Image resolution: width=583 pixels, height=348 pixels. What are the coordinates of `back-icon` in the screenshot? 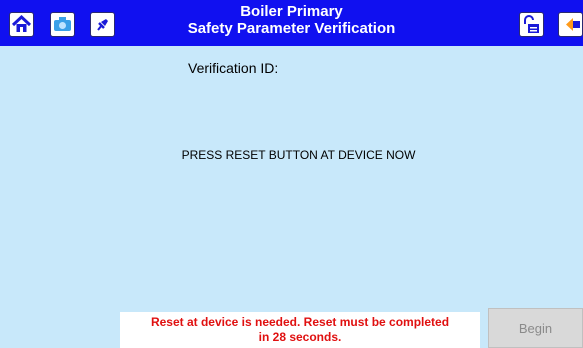 It's located at (573, 24).